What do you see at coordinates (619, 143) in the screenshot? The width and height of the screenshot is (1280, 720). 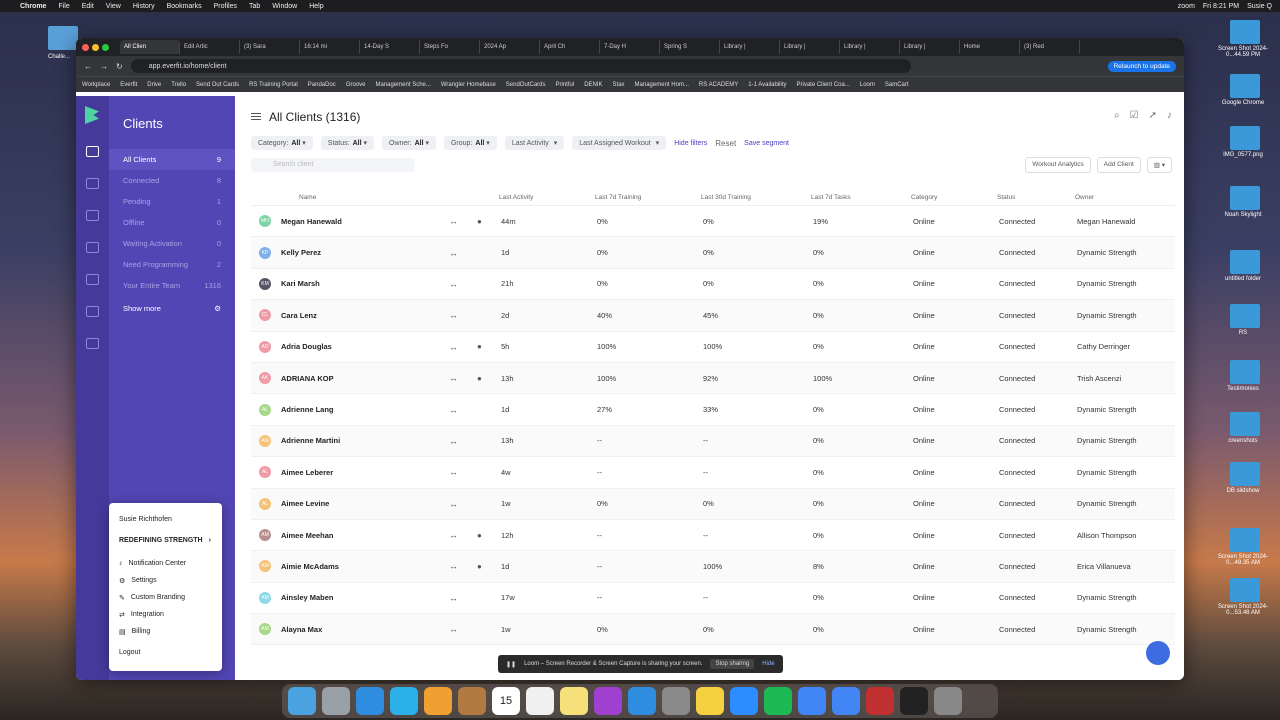 I see `filter-dropdown: Last Assigned Workout ▾` at bounding box center [619, 143].